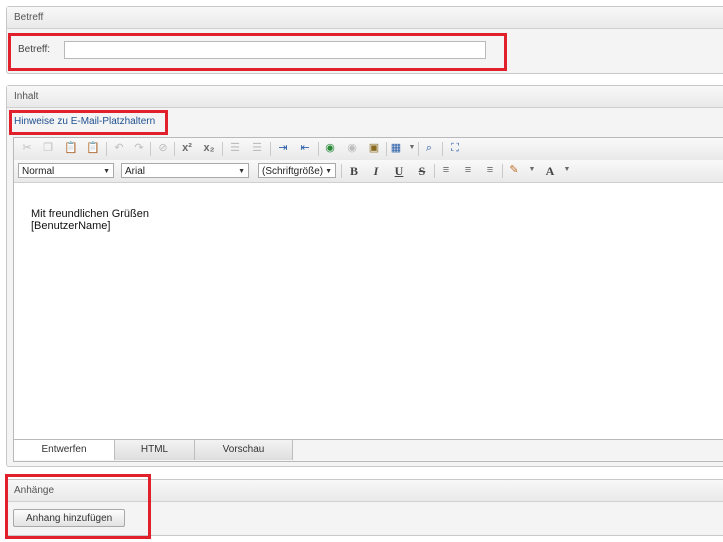  Describe the element at coordinates (412, 148) in the screenshot. I see `table-dropdown-icon: ▼` at that location.